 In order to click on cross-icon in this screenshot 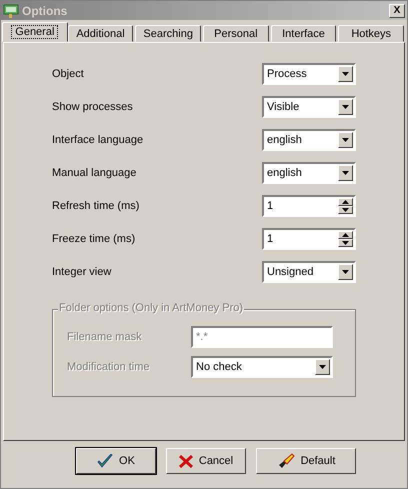, I will do `click(185, 461)`.